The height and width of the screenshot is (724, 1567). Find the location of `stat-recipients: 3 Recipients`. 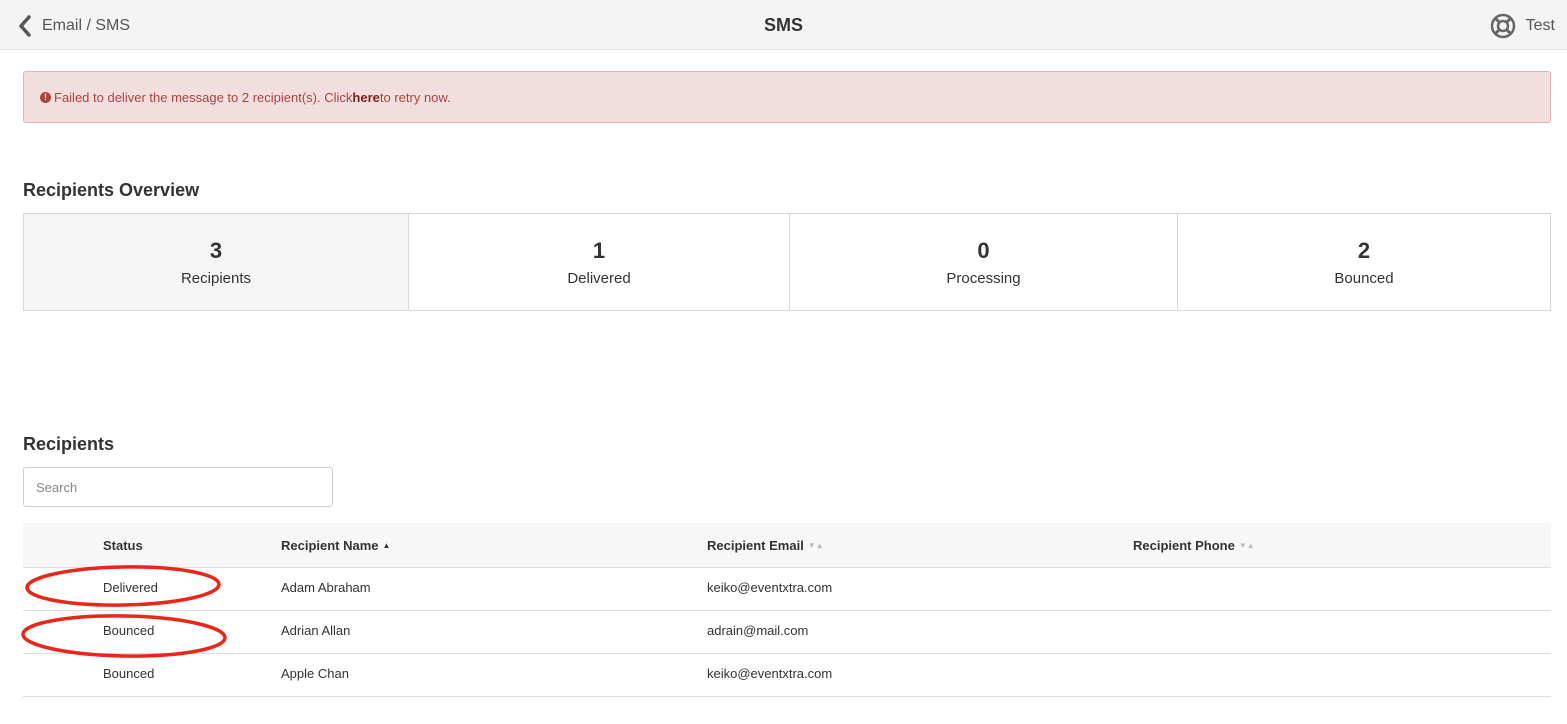

stat-recipients: 3 Recipients is located at coordinates (216, 262).